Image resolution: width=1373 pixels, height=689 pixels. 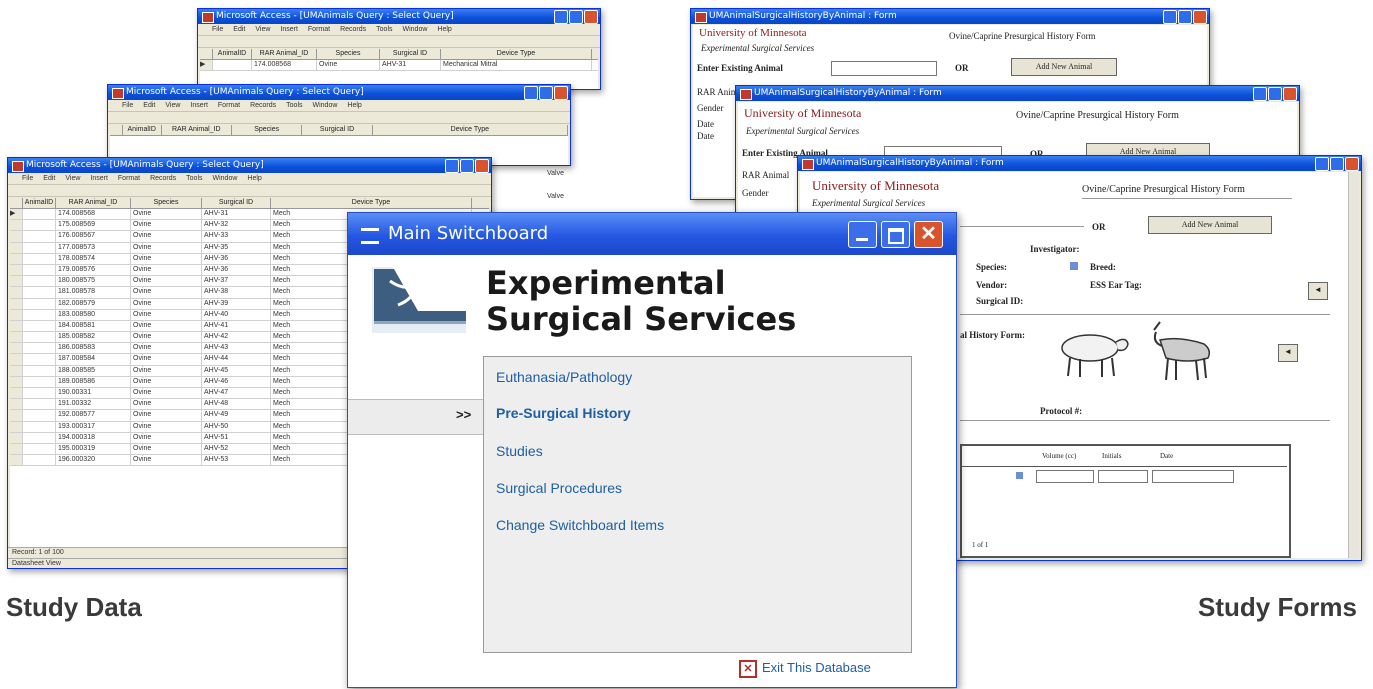 What do you see at coordinates (93, 281) in the screenshot?
I see `table-cell: 180.008575` at bounding box center [93, 281].